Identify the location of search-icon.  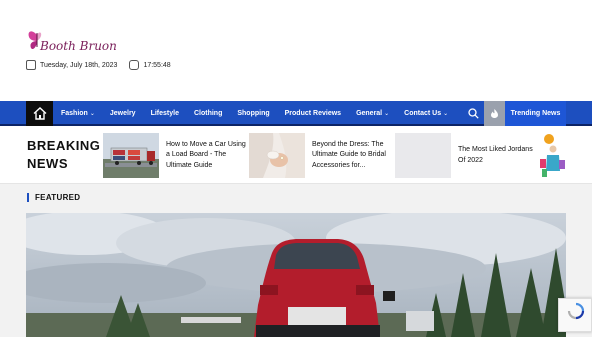
(473, 113).